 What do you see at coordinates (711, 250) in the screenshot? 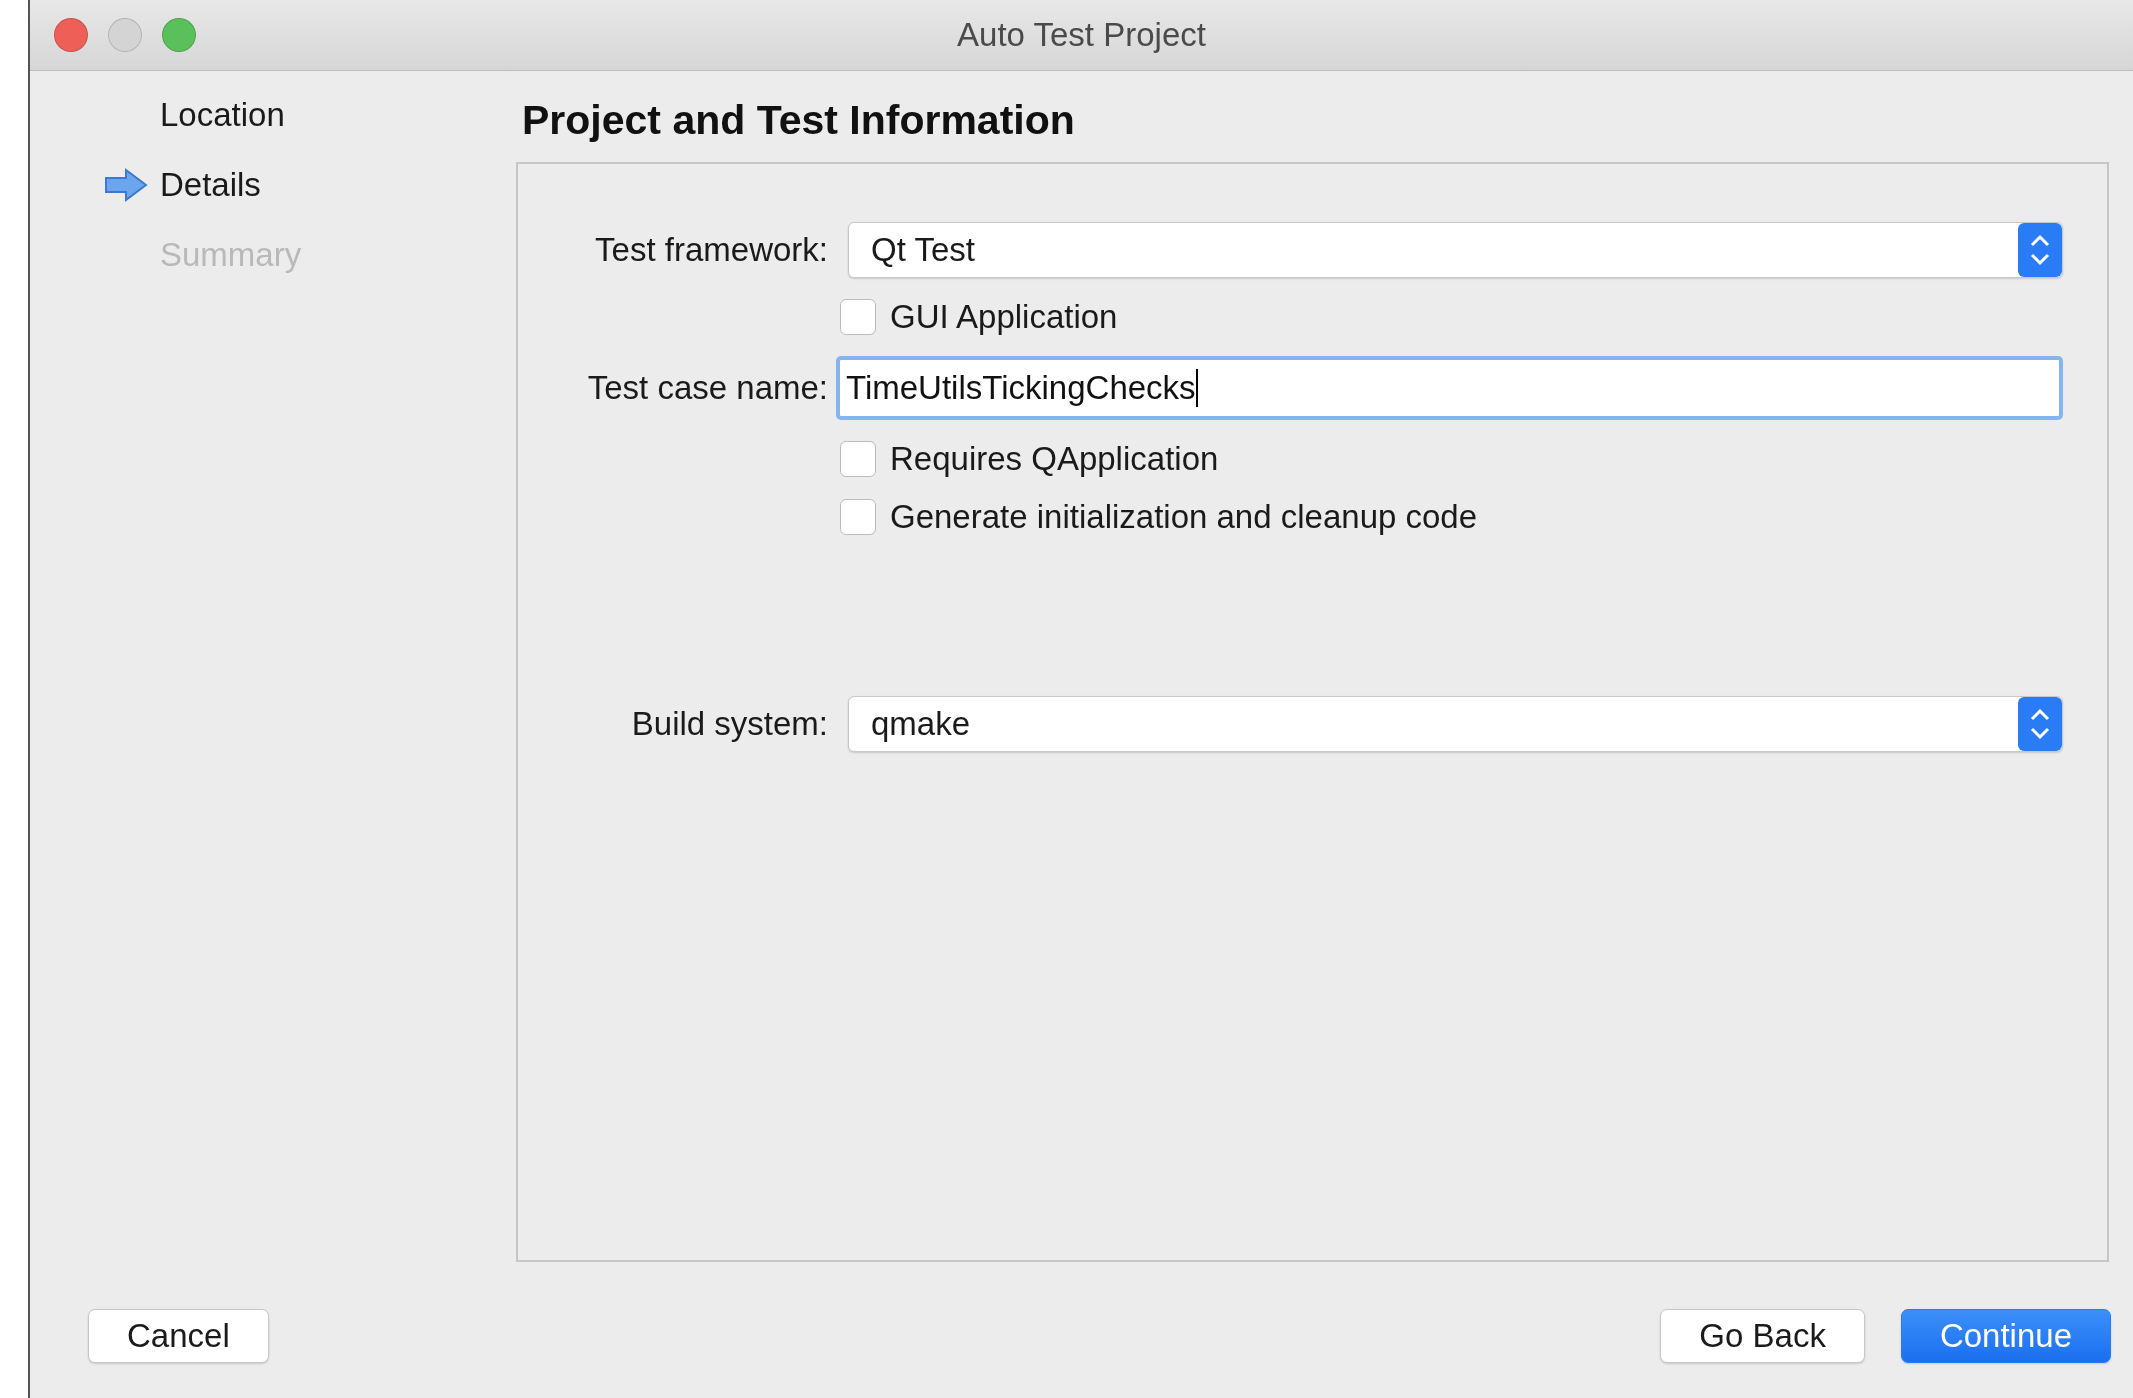
I see `field-label: Test framework:` at bounding box center [711, 250].